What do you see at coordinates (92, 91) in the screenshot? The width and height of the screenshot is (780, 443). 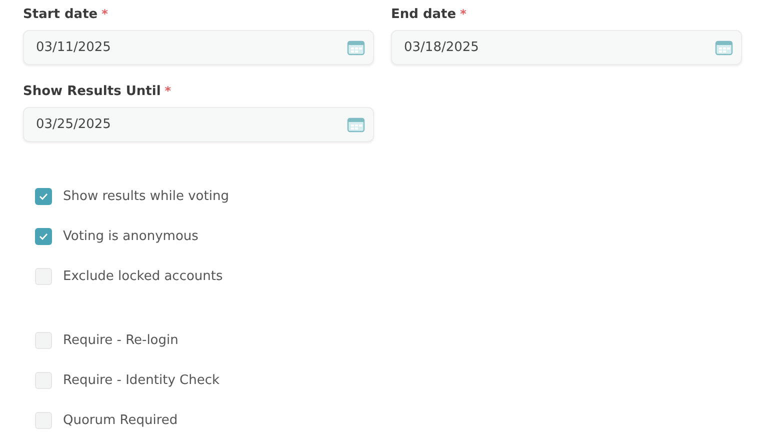 I see `field-label: Show Results Until` at bounding box center [92, 91].